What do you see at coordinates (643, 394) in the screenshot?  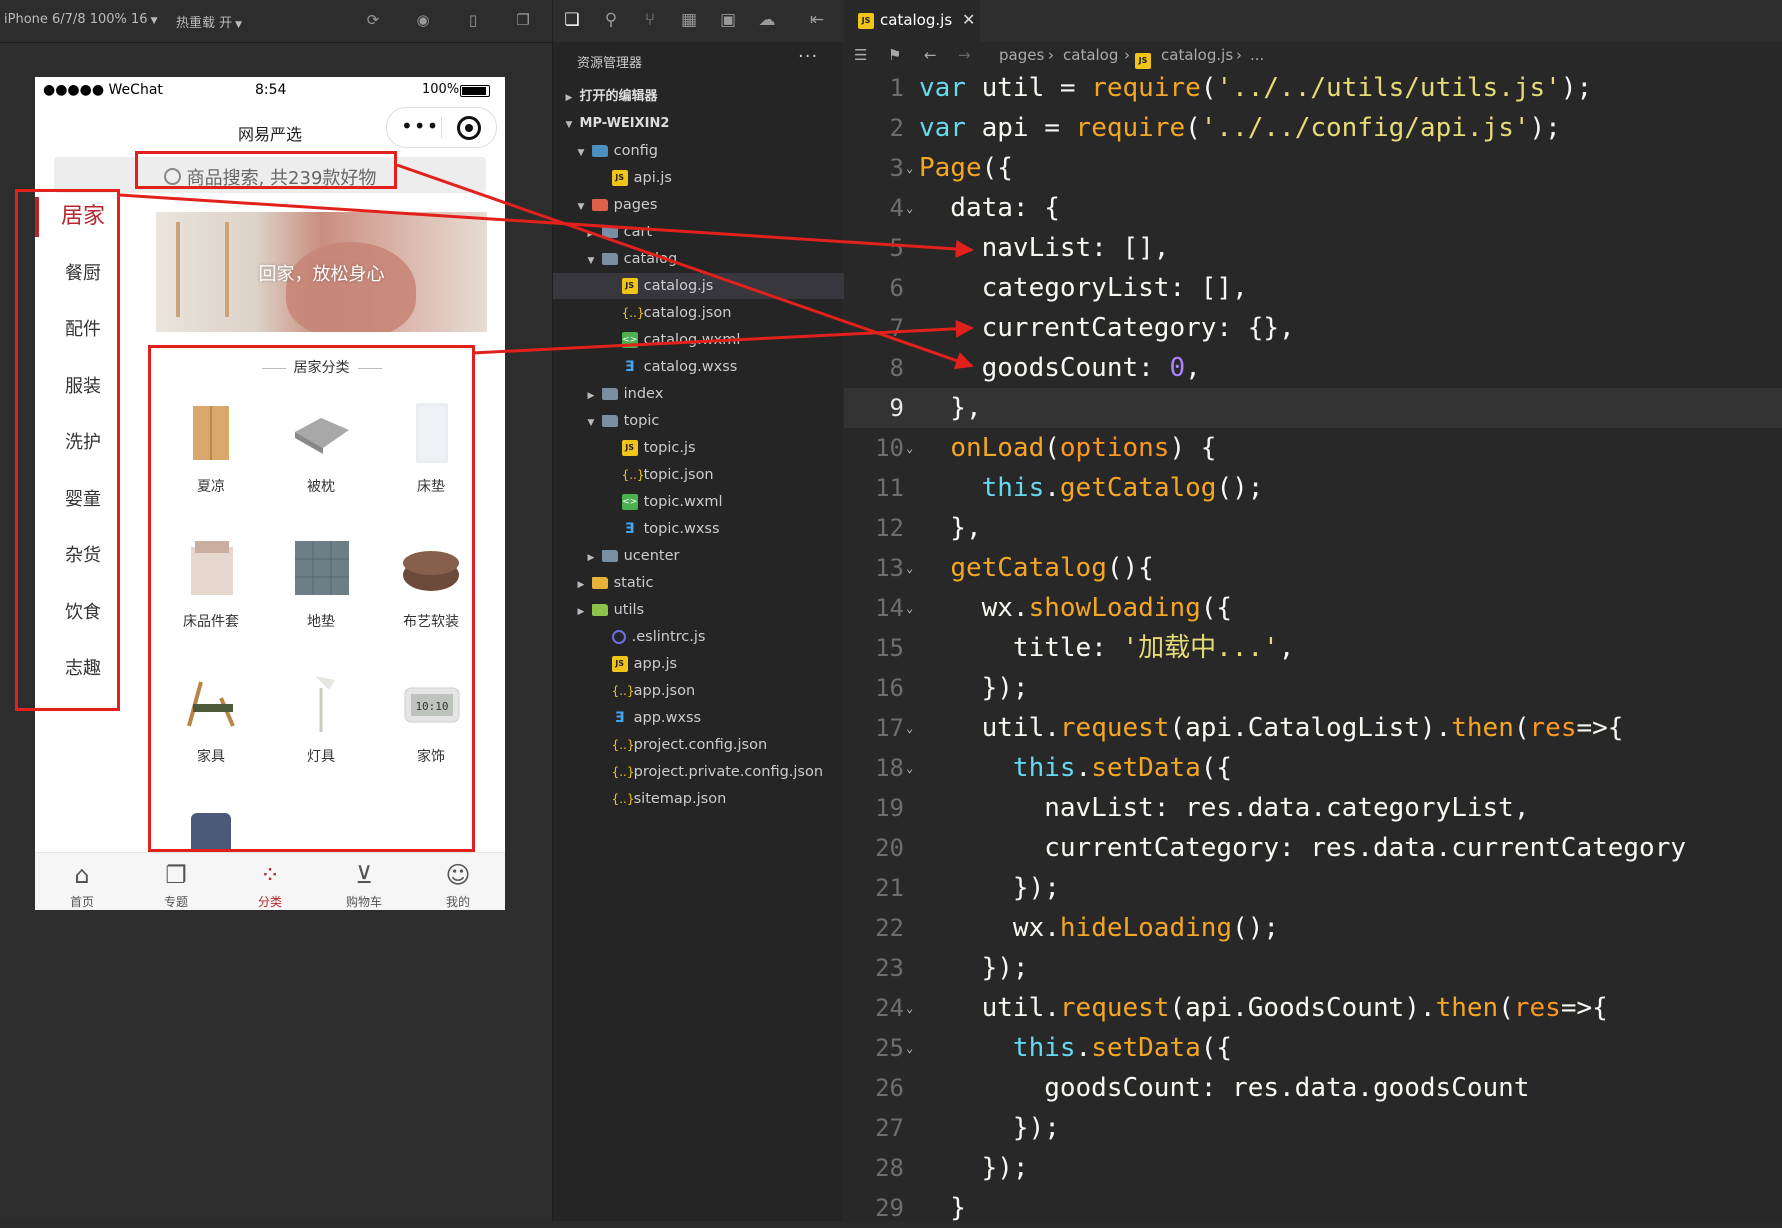 I see `tree-label: index` at bounding box center [643, 394].